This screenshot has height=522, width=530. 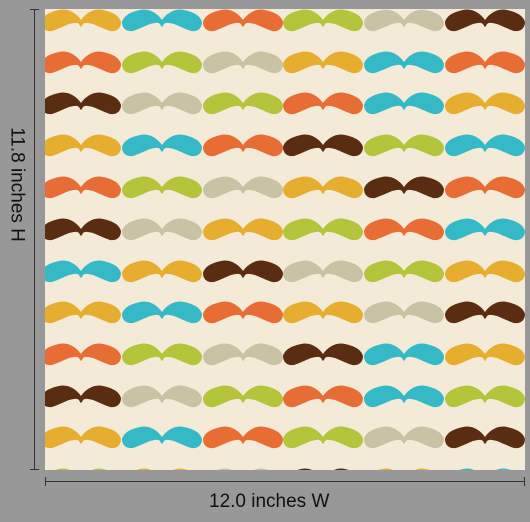 What do you see at coordinates (17, 184) in the screenshot?
I see `height-label: 11.8 inches H` at bounding box center [17, 184].